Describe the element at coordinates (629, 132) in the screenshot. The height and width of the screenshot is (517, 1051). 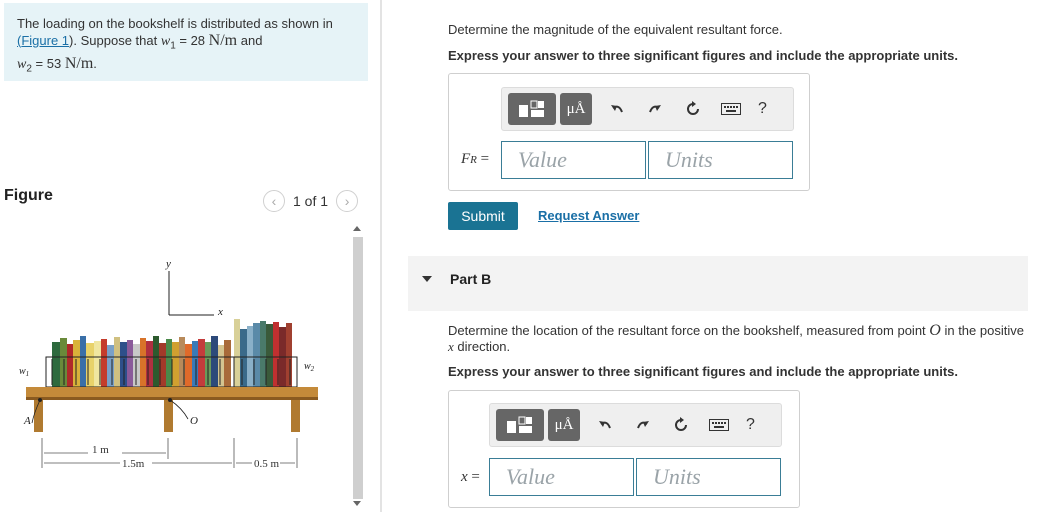
I see `part-a-answer-box: μÅ ? FR = Value Units` at that location.